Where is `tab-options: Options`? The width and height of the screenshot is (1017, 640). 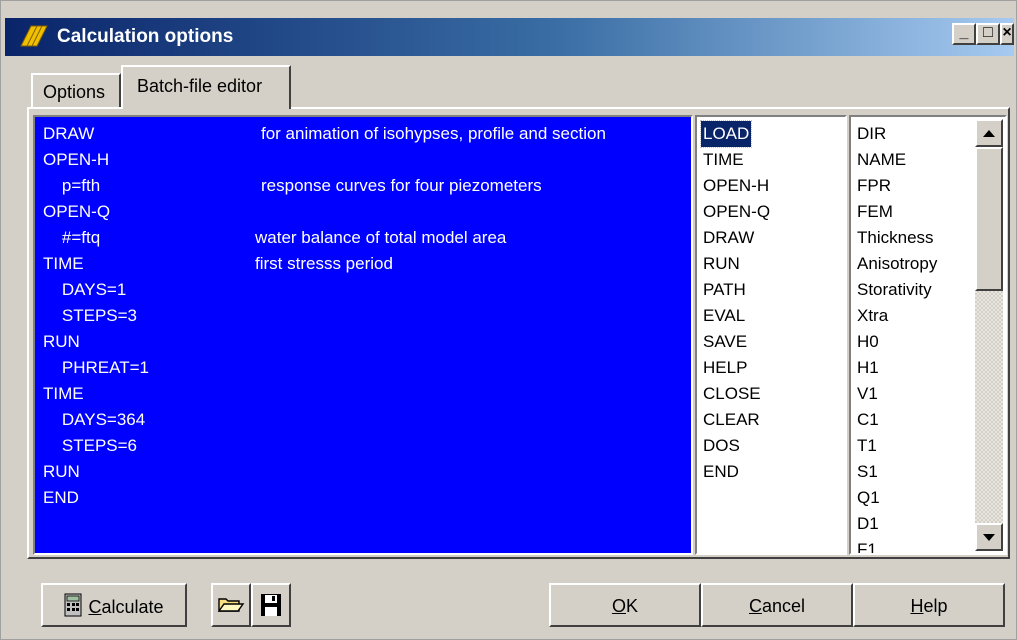
tab-options: Options is located at coordinates (76, 90).